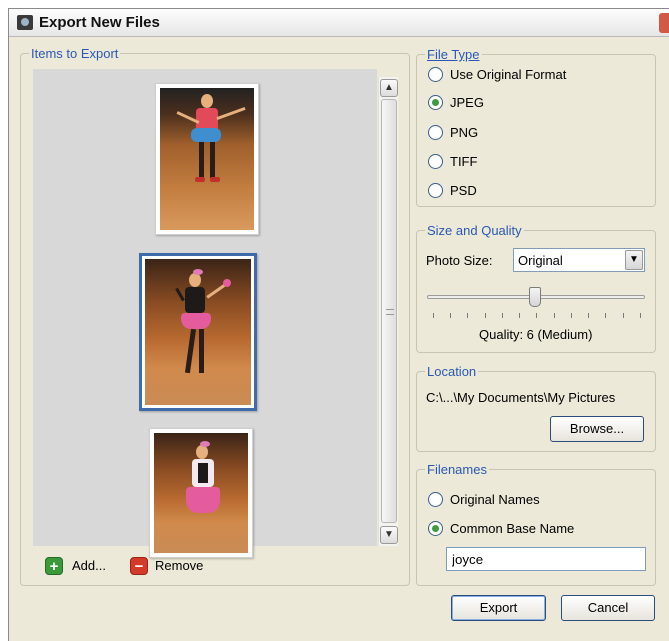  What do you see at coordinates (521, 397) in the screenshot?
I see `location-path: C:\...\My Documents\My Pictures` at bounding box center [521, 397].